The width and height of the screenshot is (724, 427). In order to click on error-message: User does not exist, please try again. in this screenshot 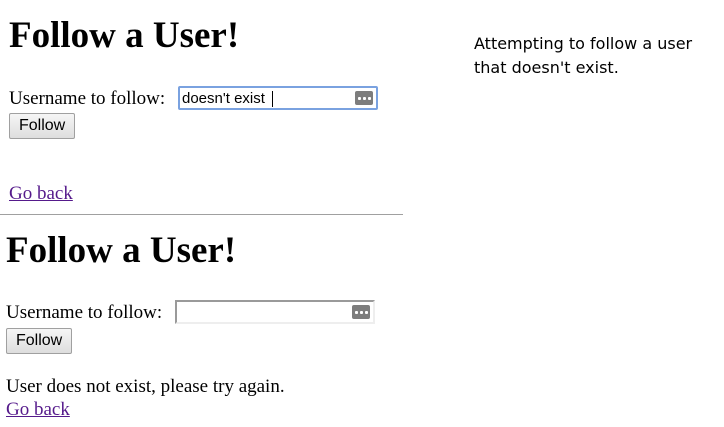, I will do `click(145, 386)`.